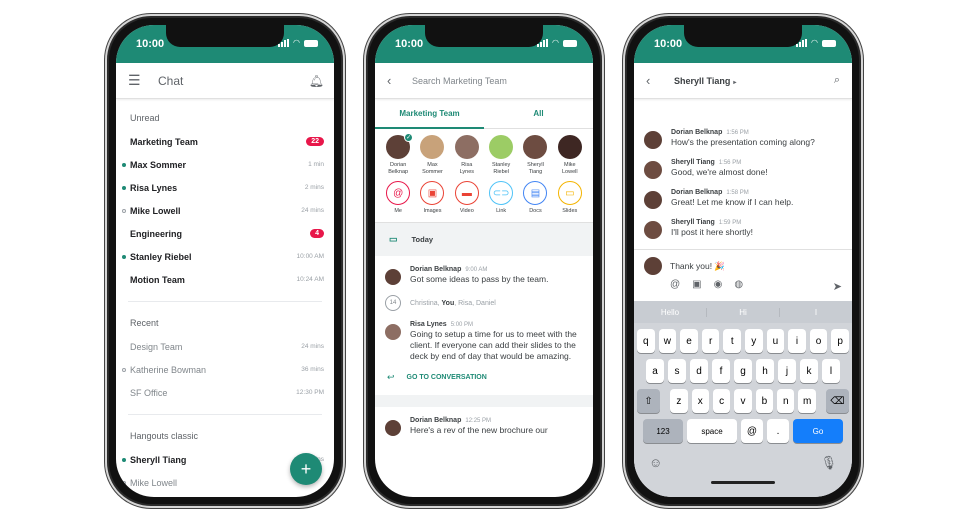  Describe the element at coordinates (689, 341) in the screenshot. I see `key-e: e` at that location.